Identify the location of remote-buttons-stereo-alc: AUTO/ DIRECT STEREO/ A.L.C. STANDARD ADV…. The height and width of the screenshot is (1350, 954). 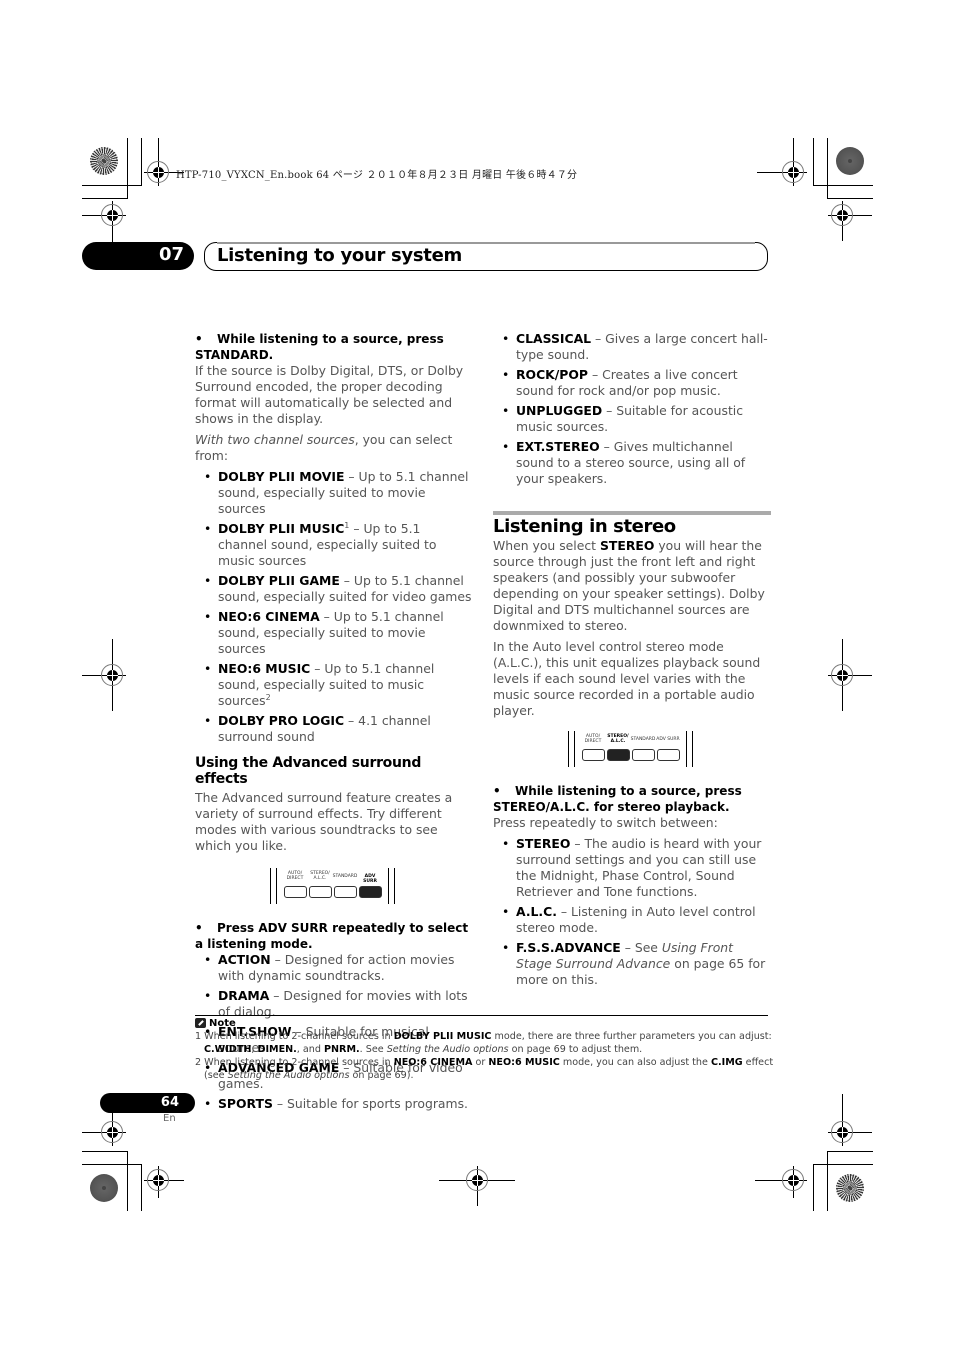
(632, 749).